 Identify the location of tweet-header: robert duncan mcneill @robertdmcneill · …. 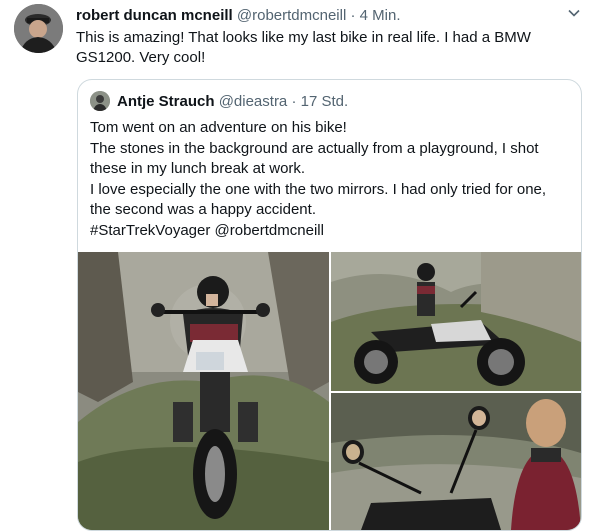
(318, 16).